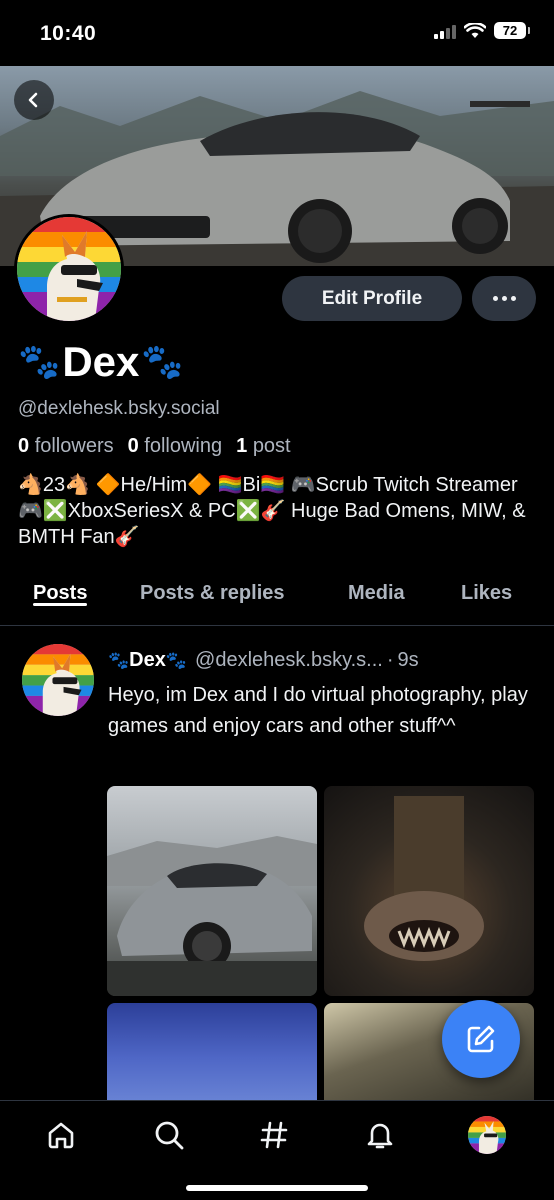 This screenshot has height=1200, width=554. What do you see at coordinates (475, 30) in the screenshot?
I see `wifi-icon` at bounding box center [475, 30].